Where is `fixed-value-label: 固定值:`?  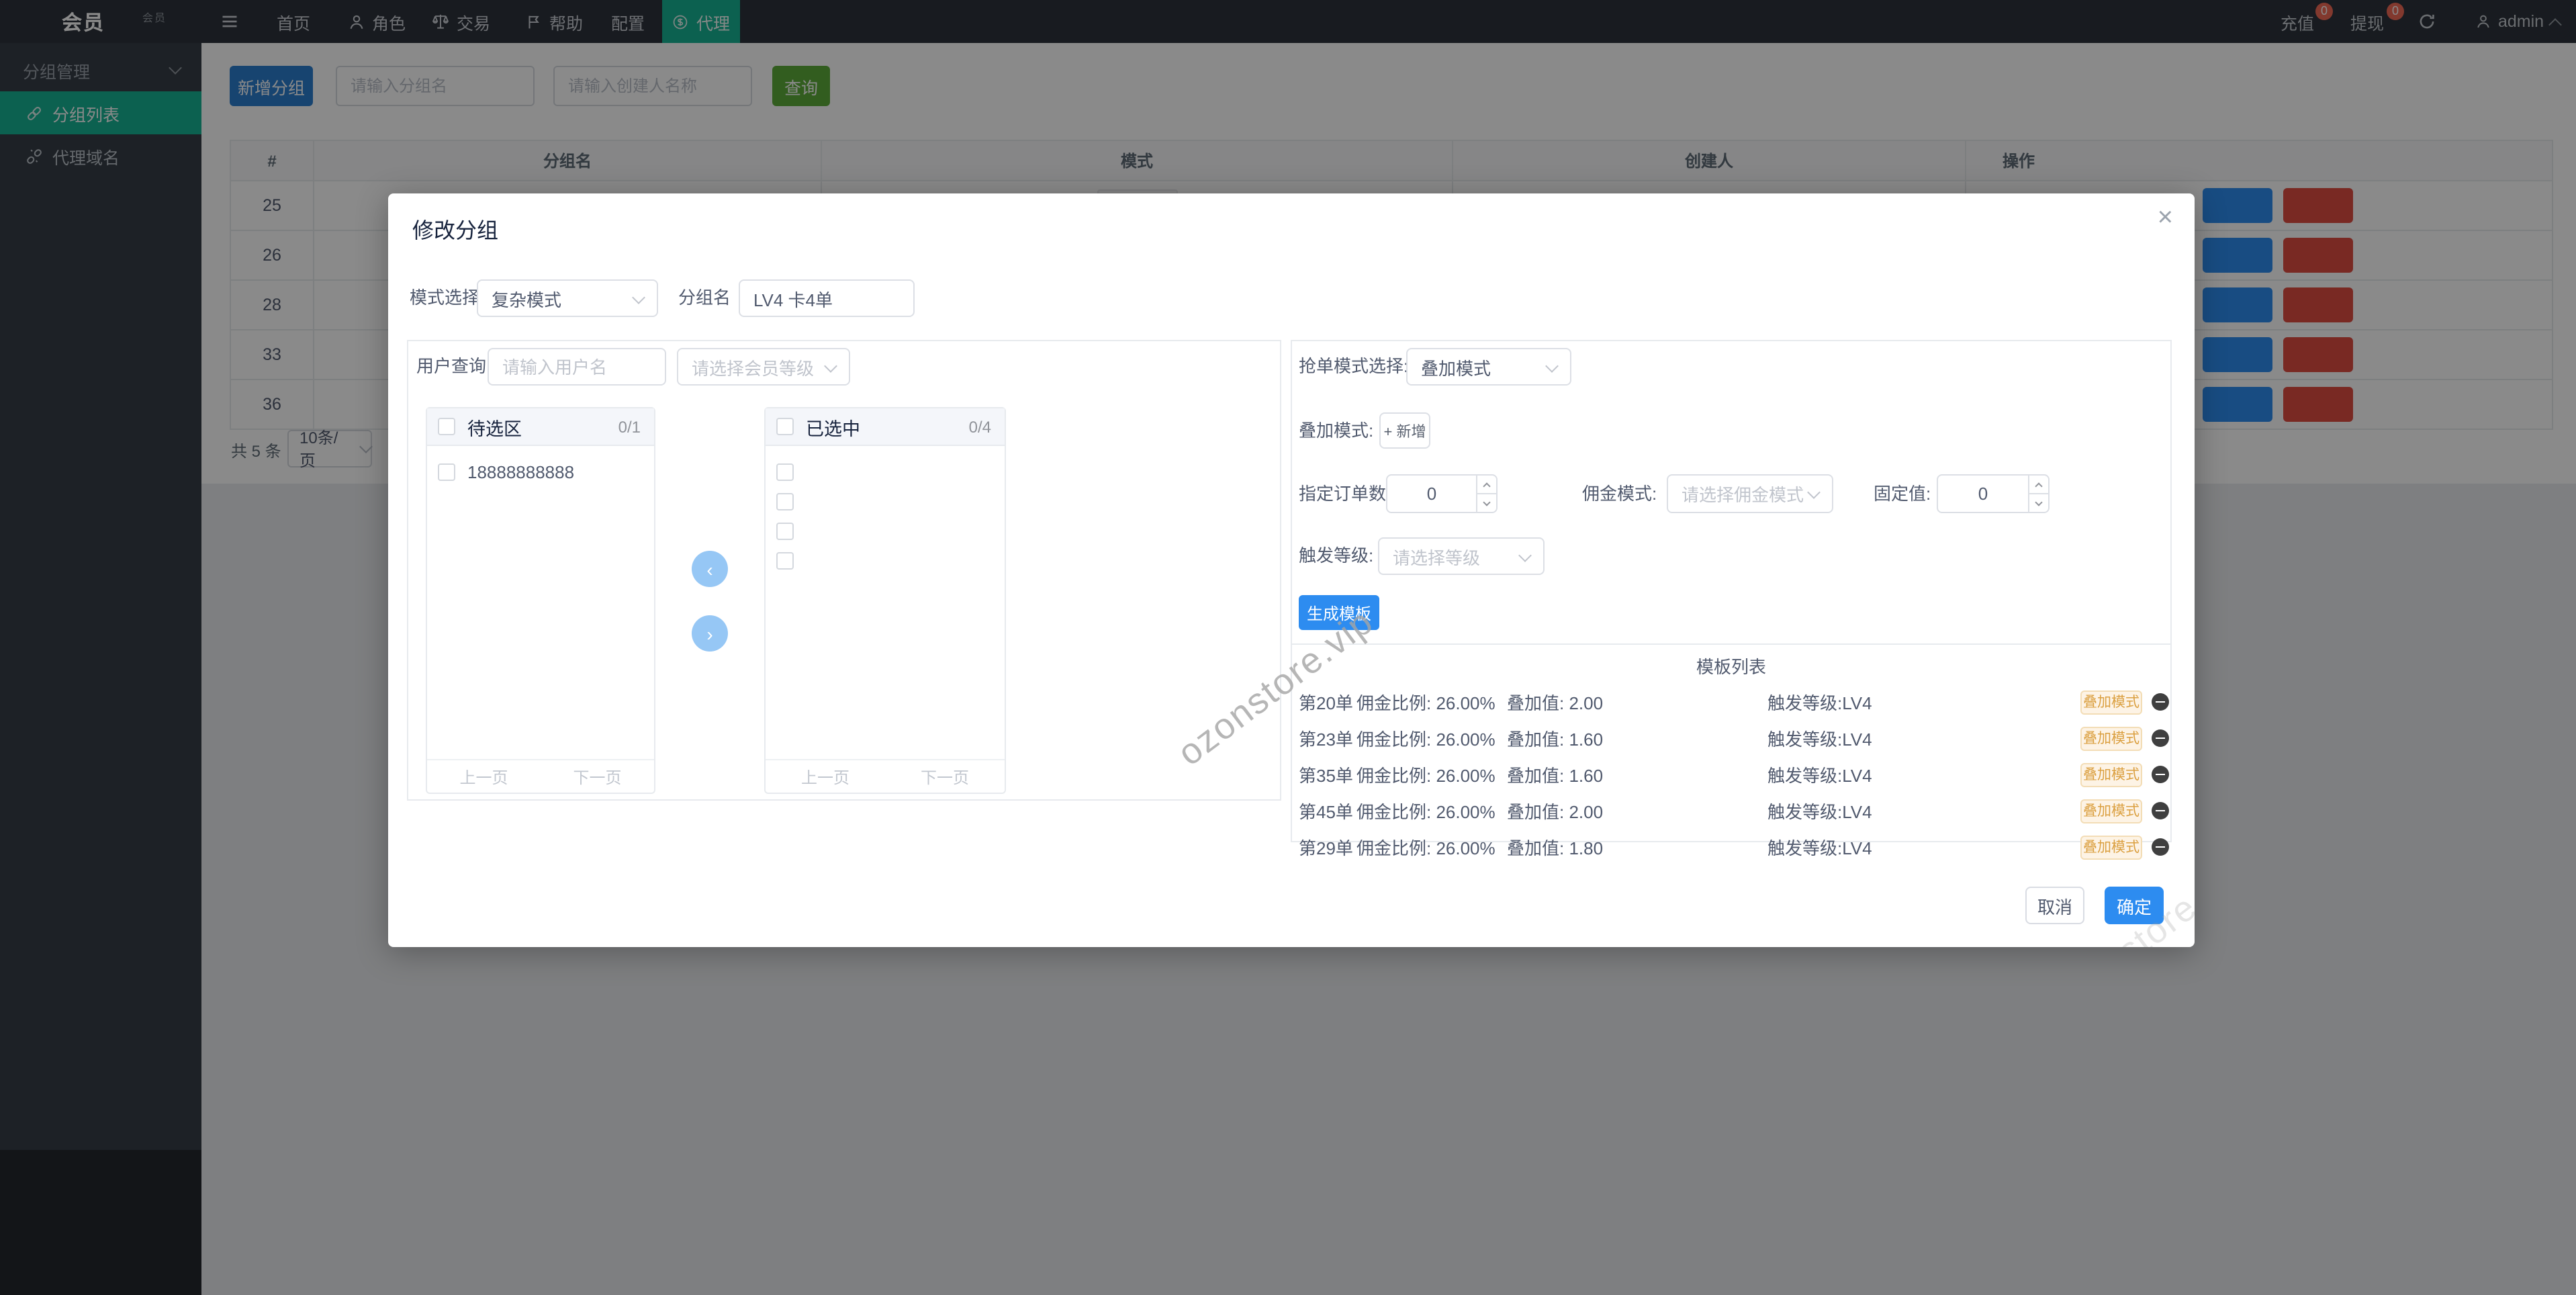 fixed-value-label: 固定值: is located at coordinates (1902, 494).